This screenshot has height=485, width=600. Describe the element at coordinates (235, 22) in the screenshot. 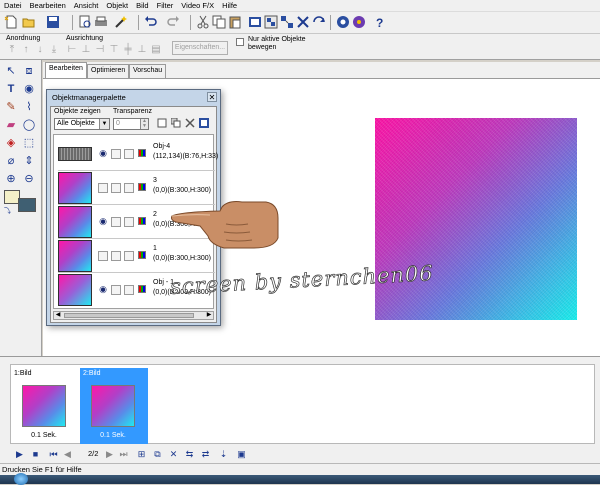

I see `paste-icon` at that location.